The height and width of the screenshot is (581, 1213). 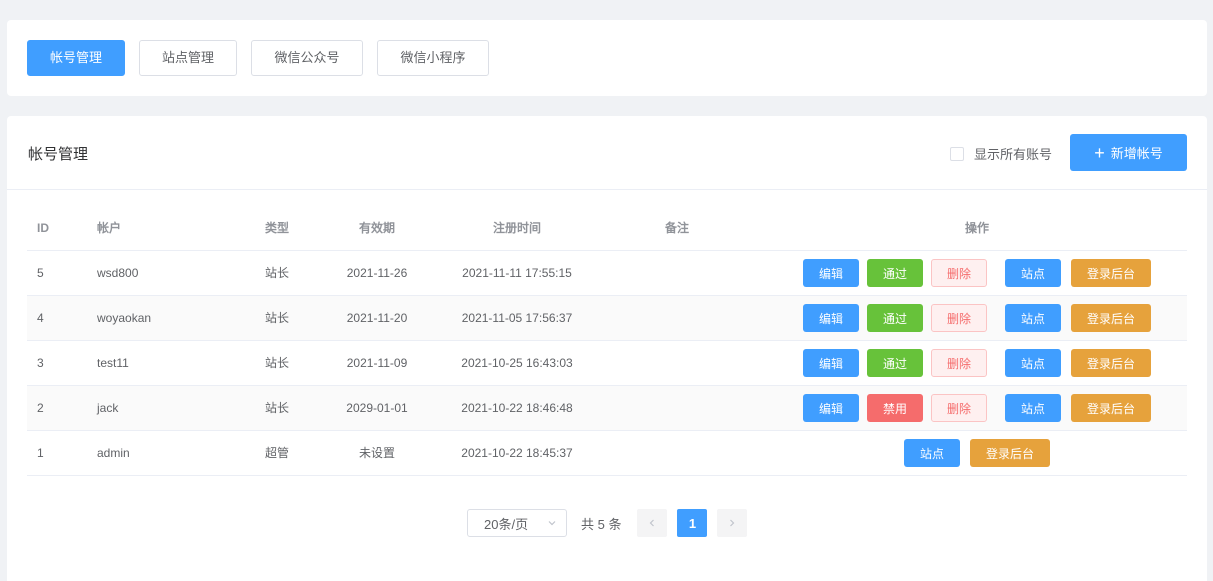 I want to click on cell-registered: 2021-10-25 16:43:03, so click(x=517, y=363).